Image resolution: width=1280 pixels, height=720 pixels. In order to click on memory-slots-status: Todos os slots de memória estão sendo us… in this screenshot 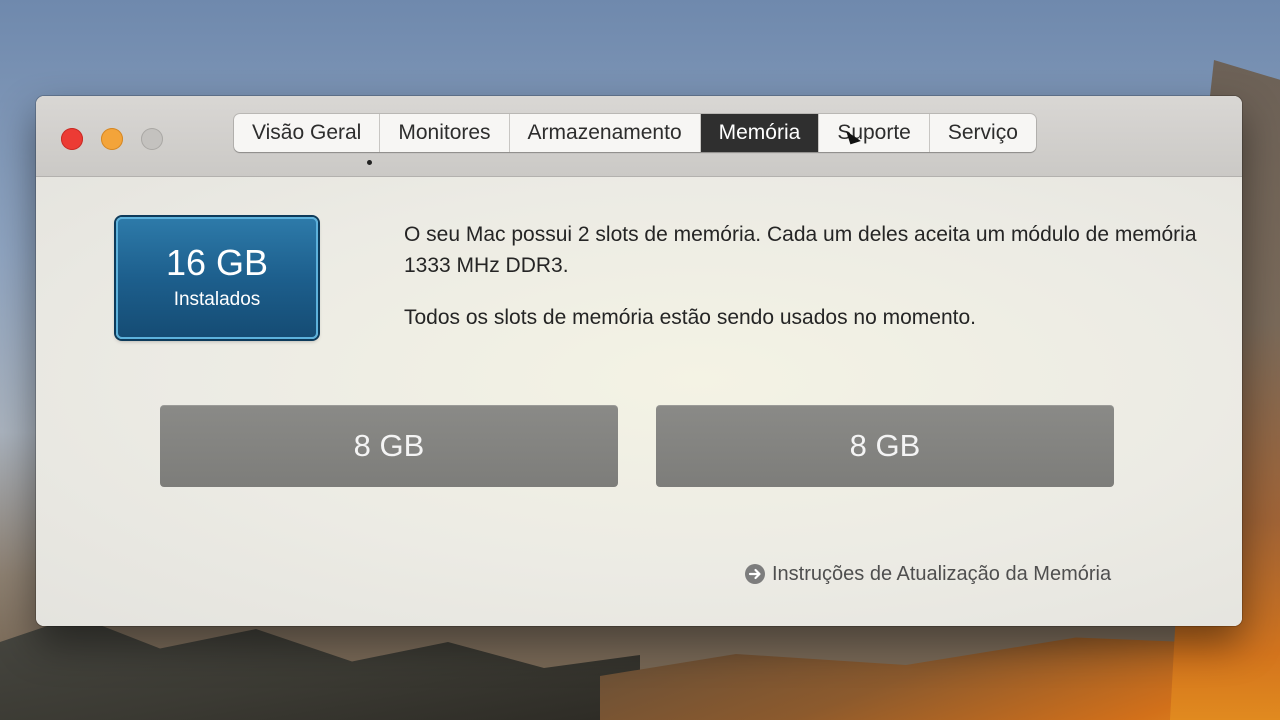, I will do `click(690, 317)`.